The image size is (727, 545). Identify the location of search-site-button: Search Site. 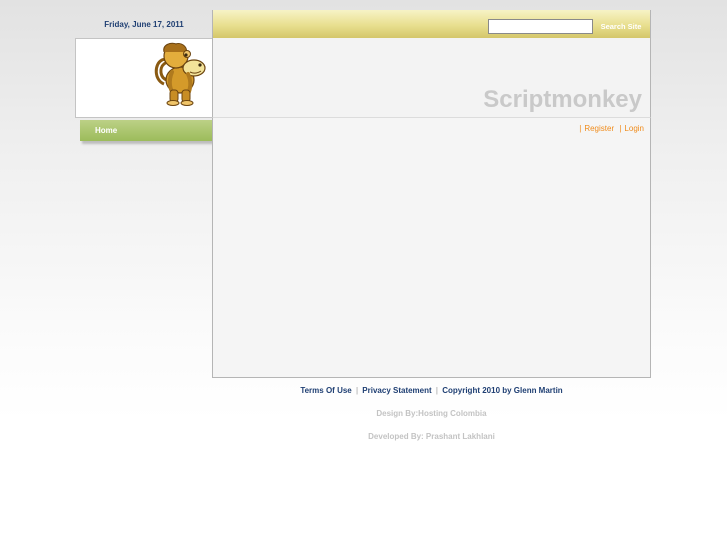
(621, 26).